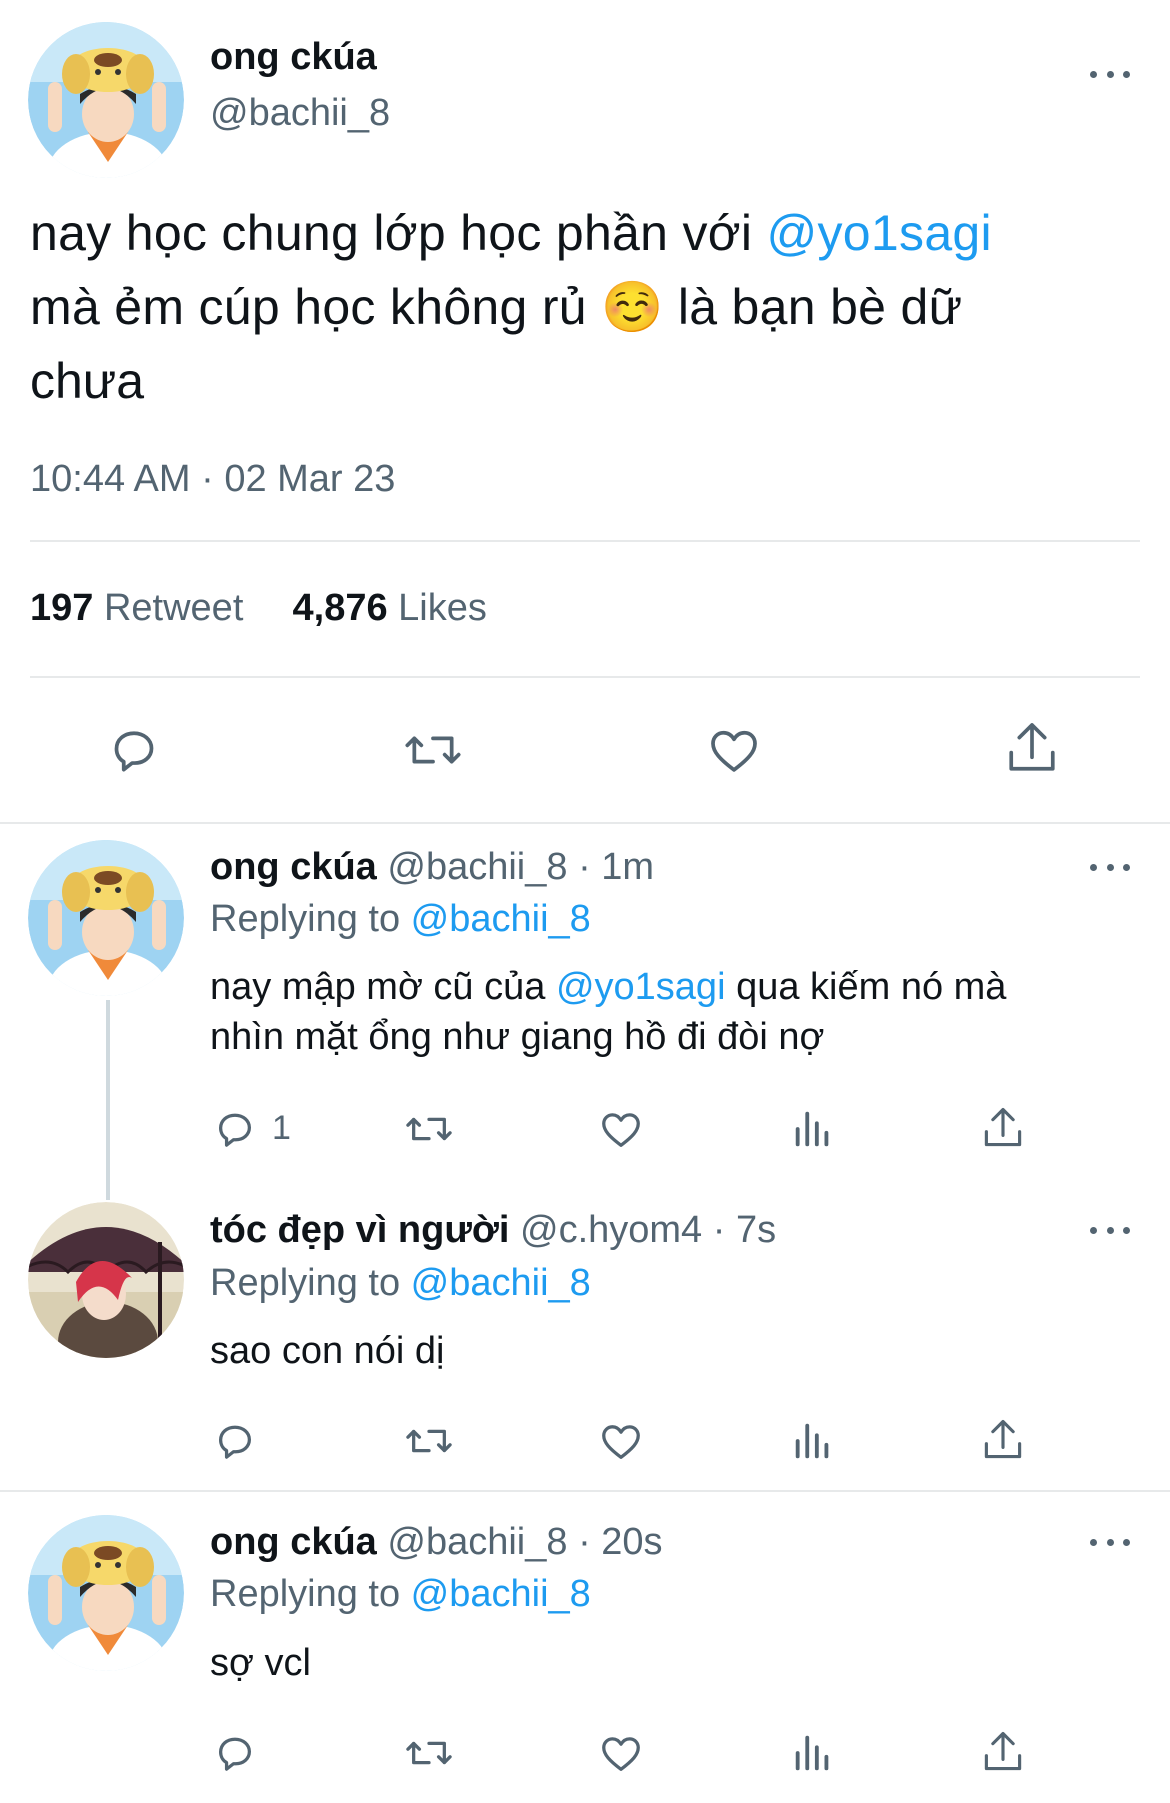  I want to click on tweet-timestamp: 10:44 AM · 02 Mar 23, so click(212, 479).